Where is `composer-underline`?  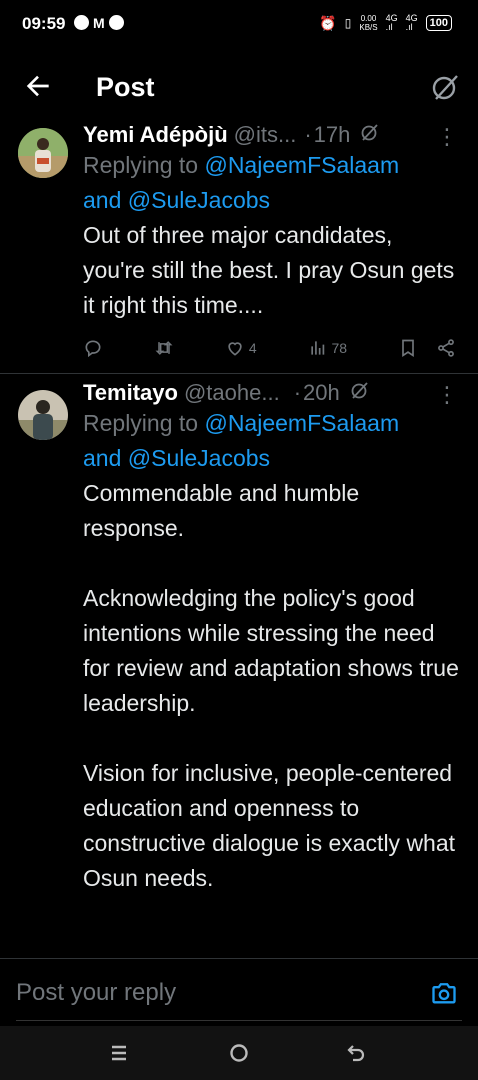
composer-underline is located at coordinates (239, 1020).